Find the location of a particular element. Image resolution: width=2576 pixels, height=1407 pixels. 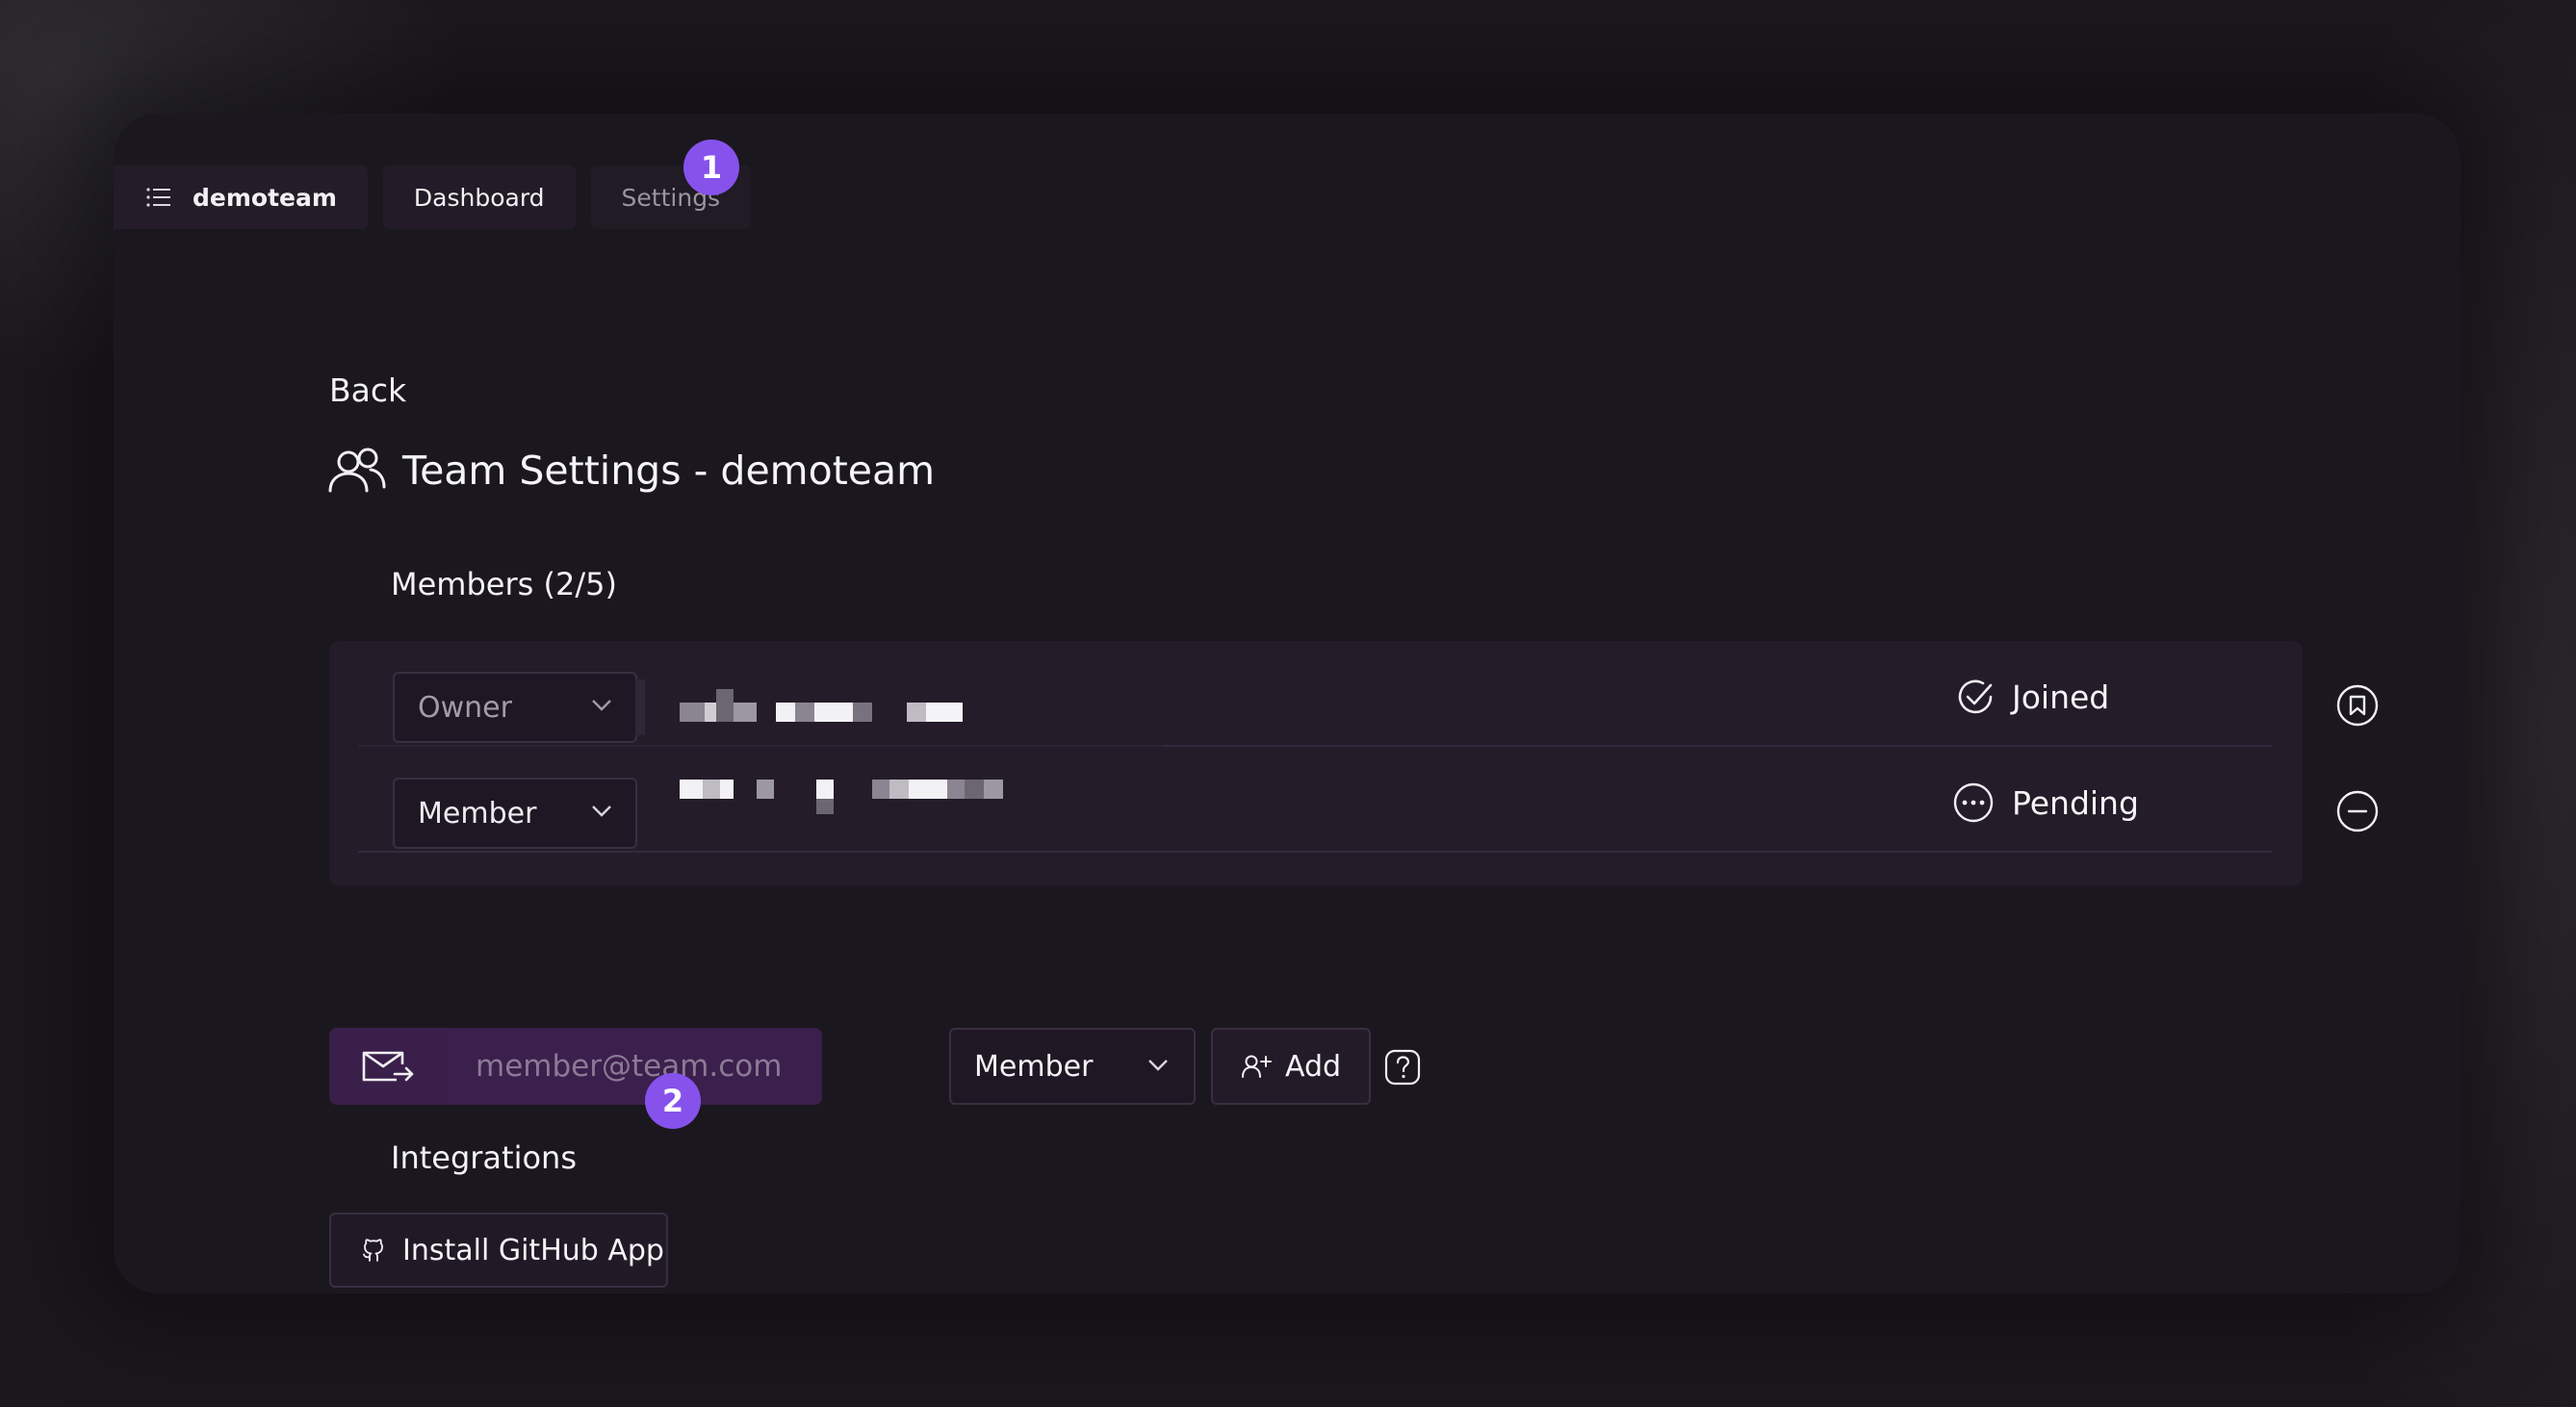

add-member-button: Add is located at coordinates (1291, 1066).